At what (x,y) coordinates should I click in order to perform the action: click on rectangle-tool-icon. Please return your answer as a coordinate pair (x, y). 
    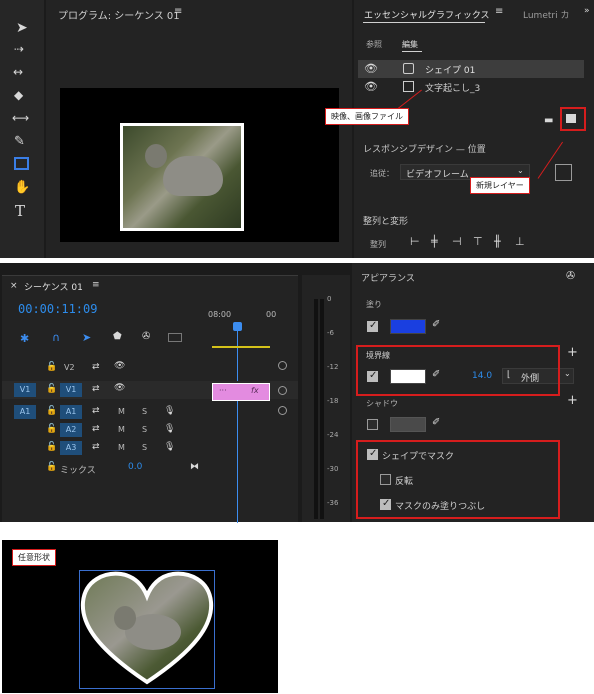
    Looking at the image, I should click on (21, 163).